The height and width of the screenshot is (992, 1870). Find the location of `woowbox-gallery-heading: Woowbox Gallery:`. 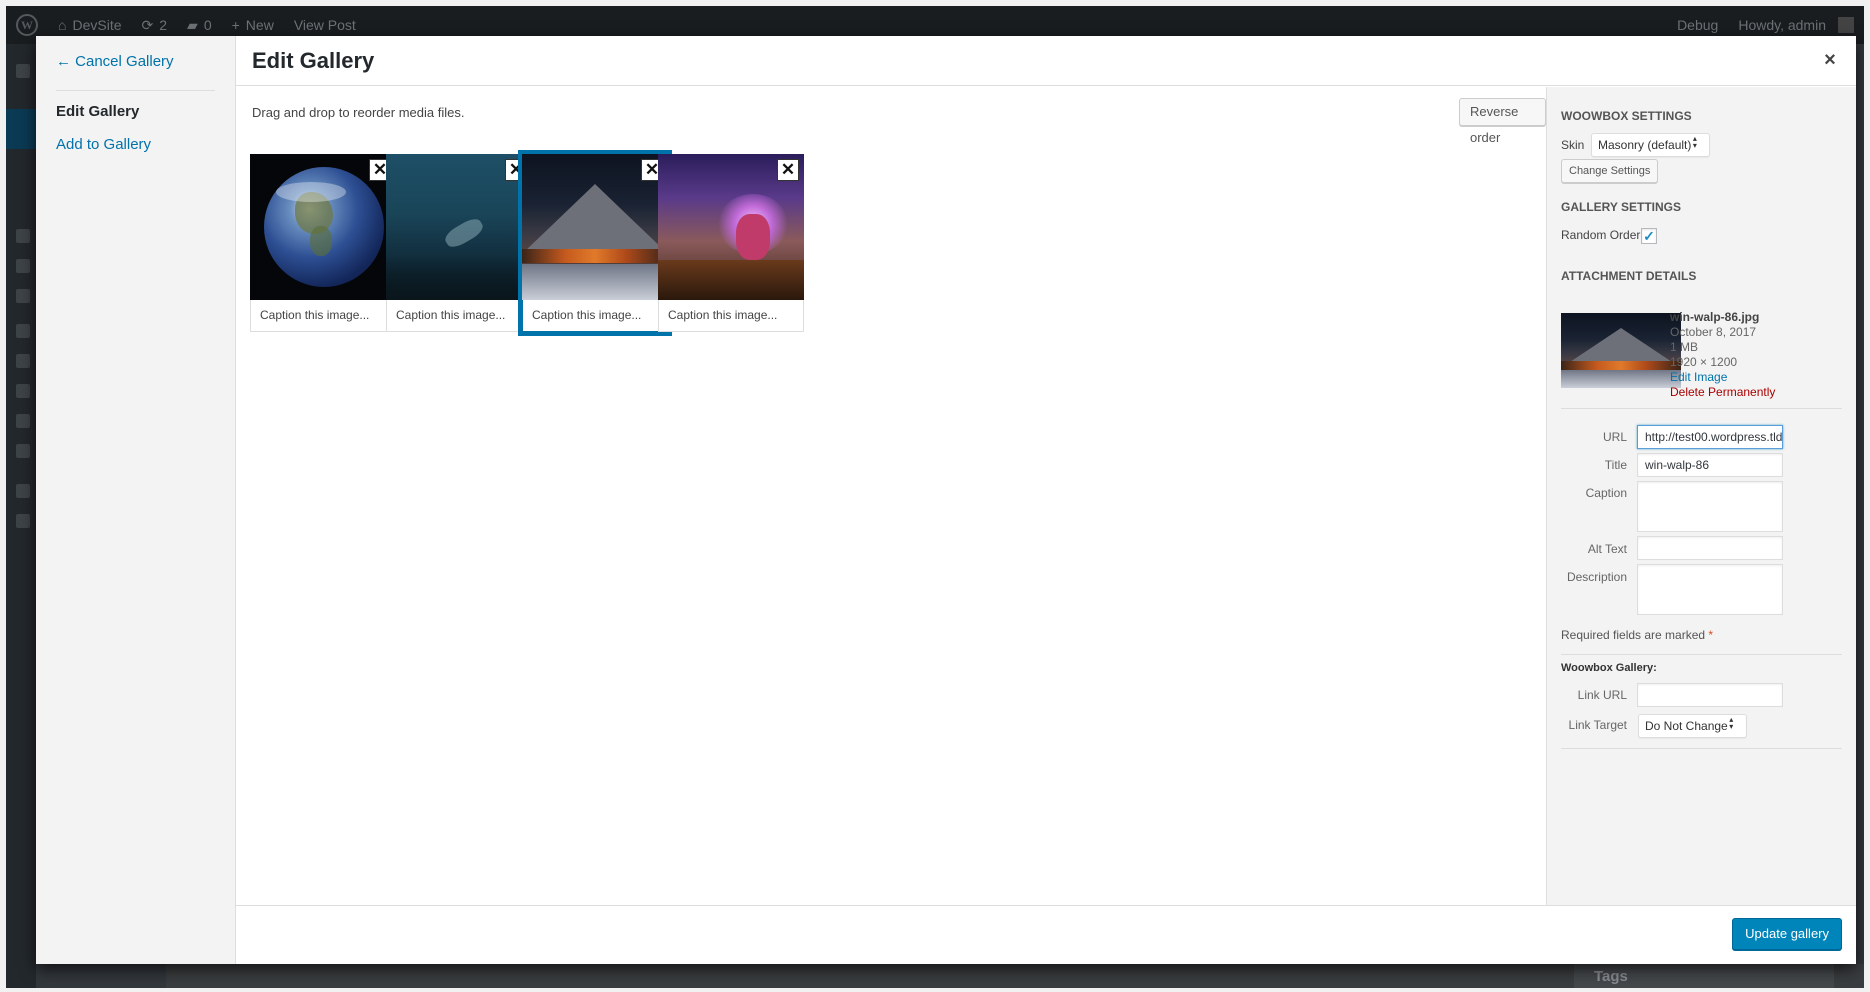

woowbox-gallery-heading: Woowbox Gallery: is located at coordinates (1609, 668).